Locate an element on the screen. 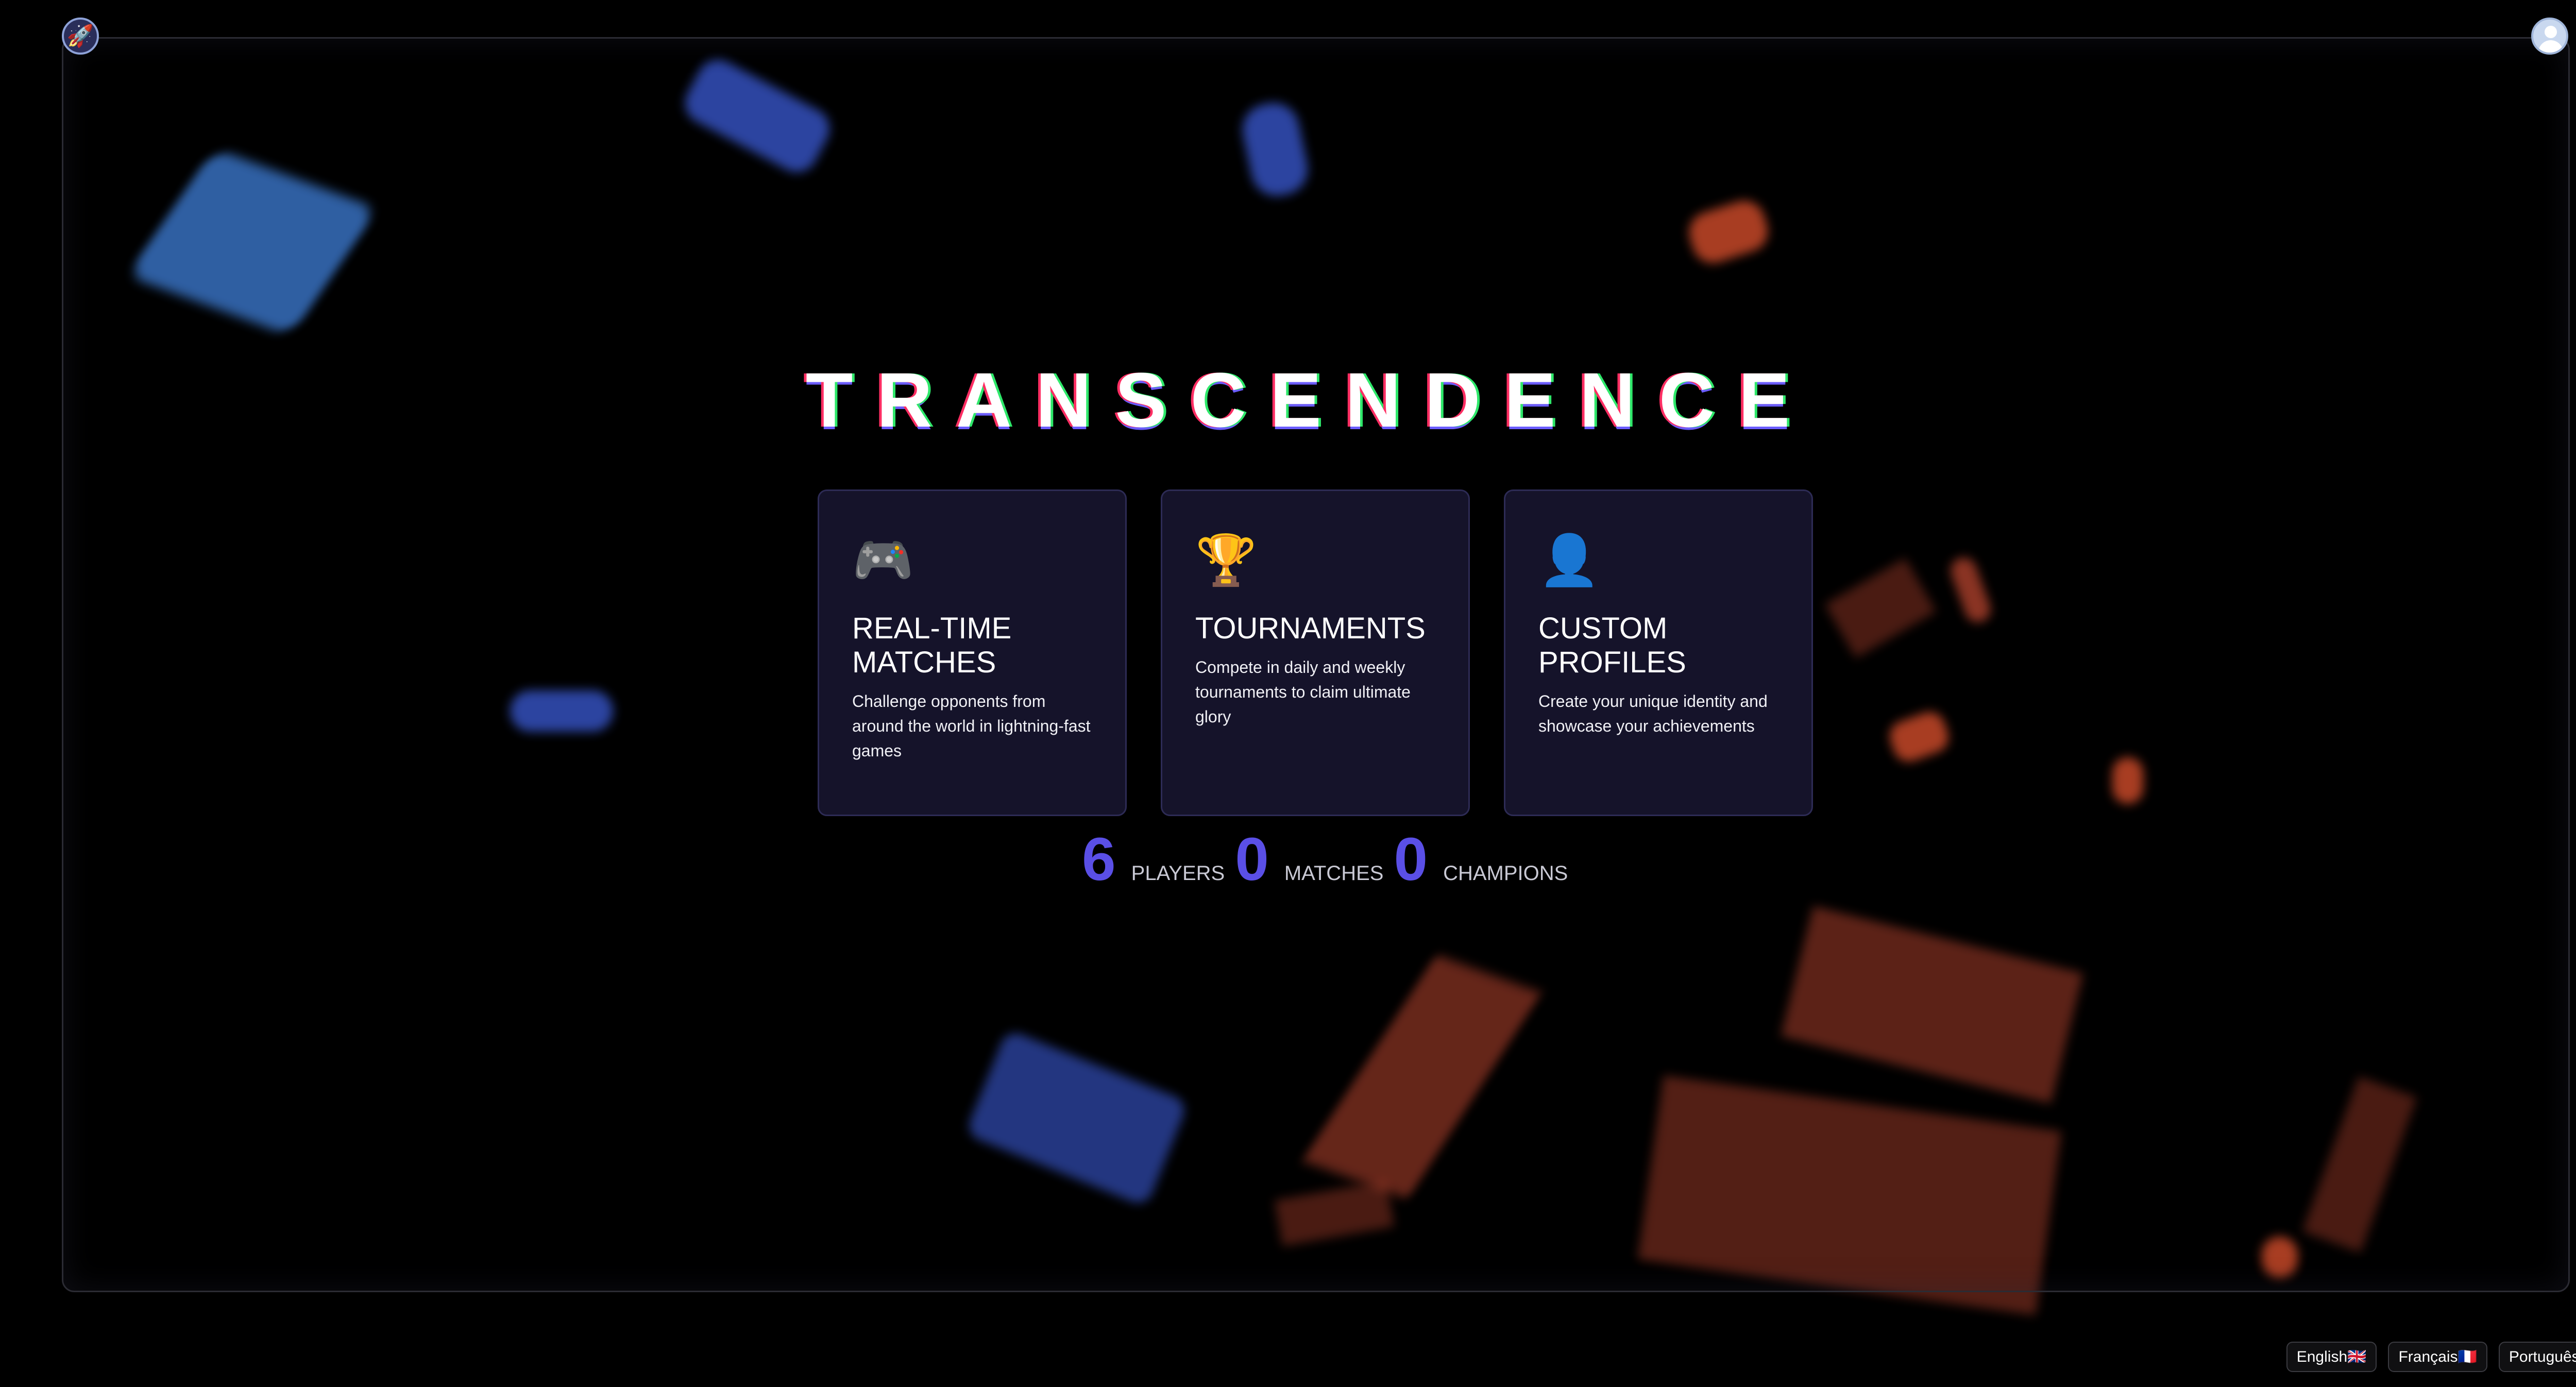 The width and height of the screenshot is (2576, 1387). profile-button is located at coordinates (2549, 36).